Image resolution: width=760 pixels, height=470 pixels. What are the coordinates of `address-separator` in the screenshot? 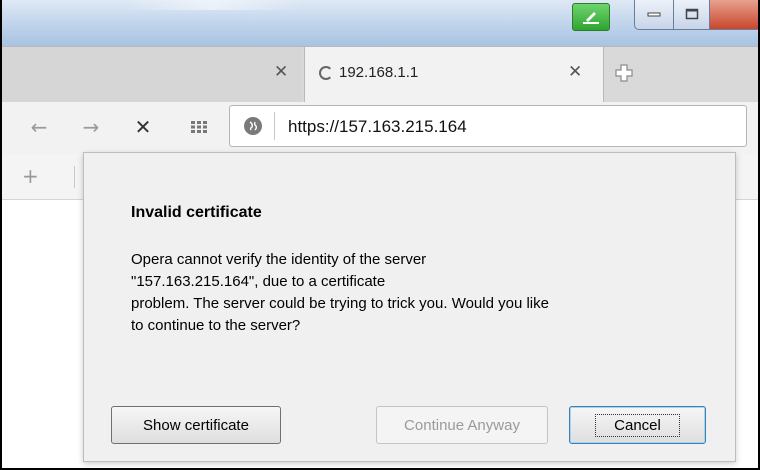 It's located at (274, 126).